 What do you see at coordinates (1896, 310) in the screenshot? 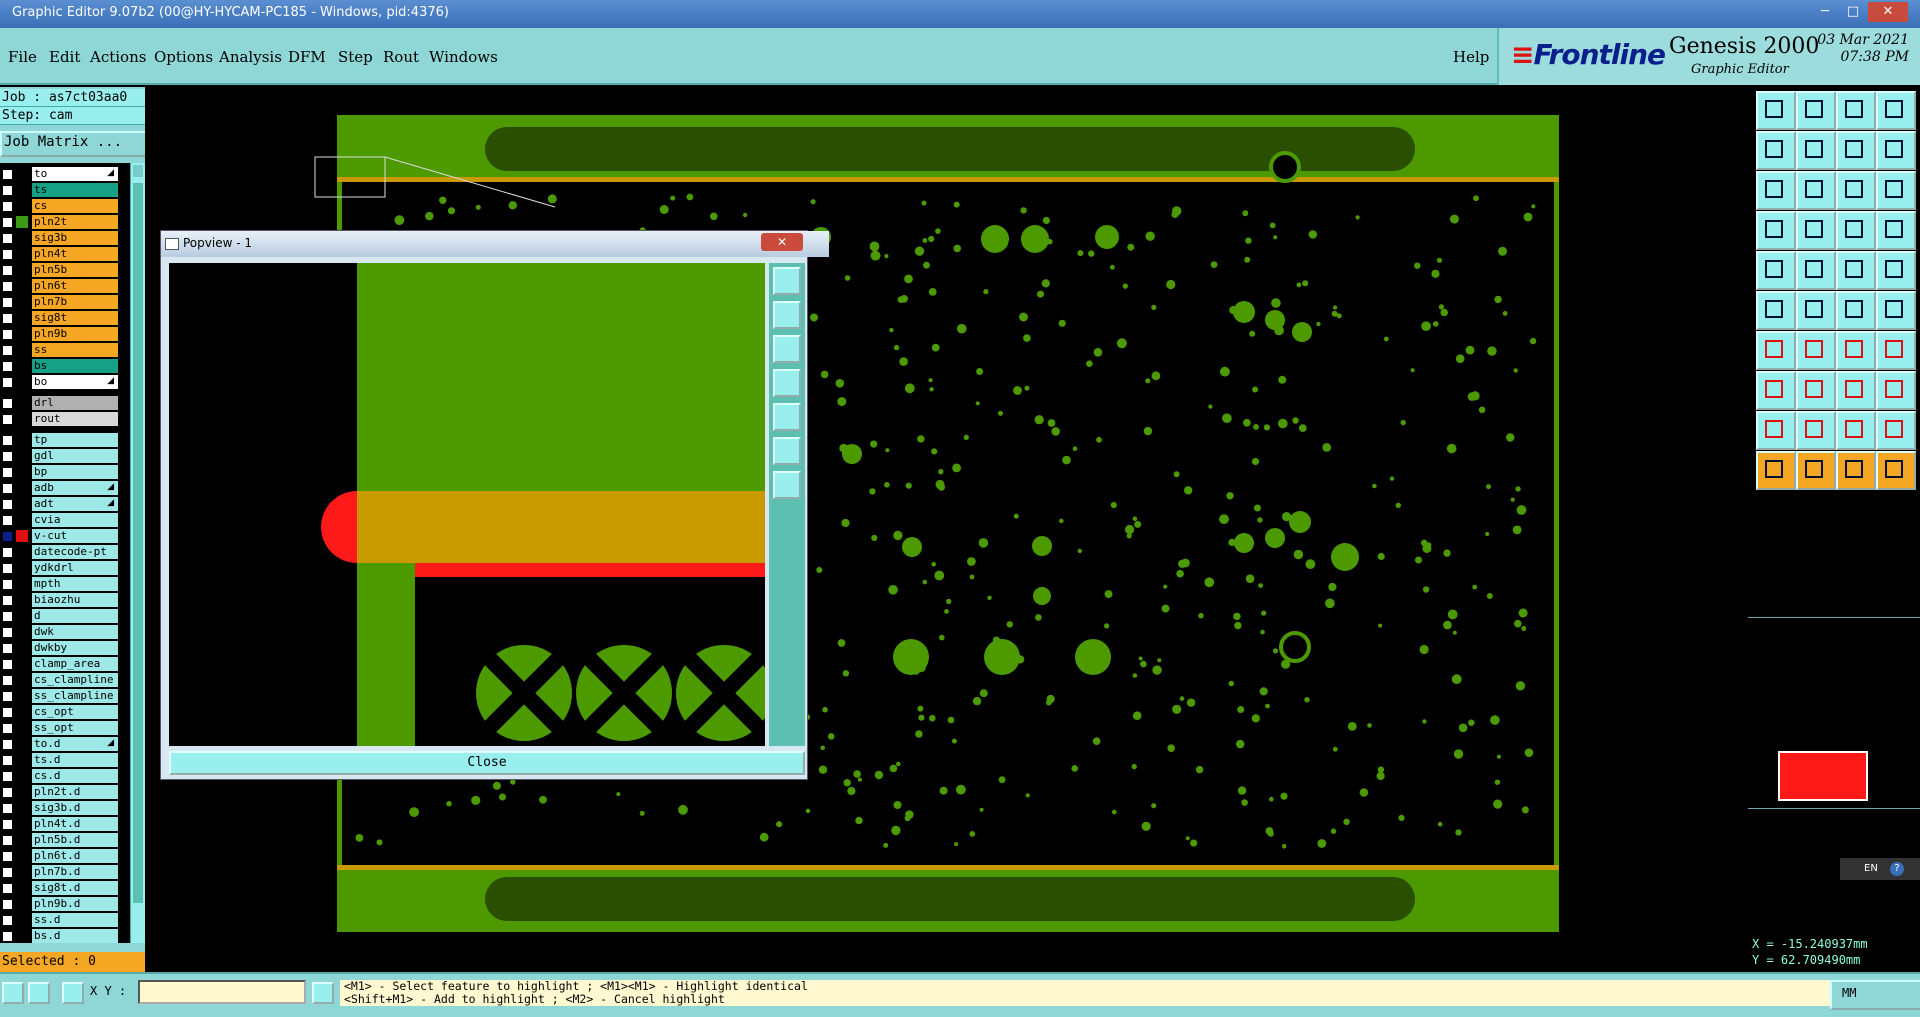
I see `net-icon` at bounding box center [1896, 310].